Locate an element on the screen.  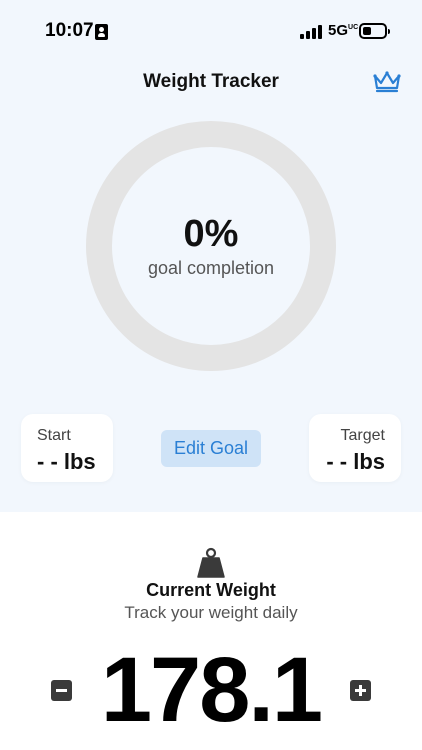
network-type: 5GUC is located at coordinates (343, 30).